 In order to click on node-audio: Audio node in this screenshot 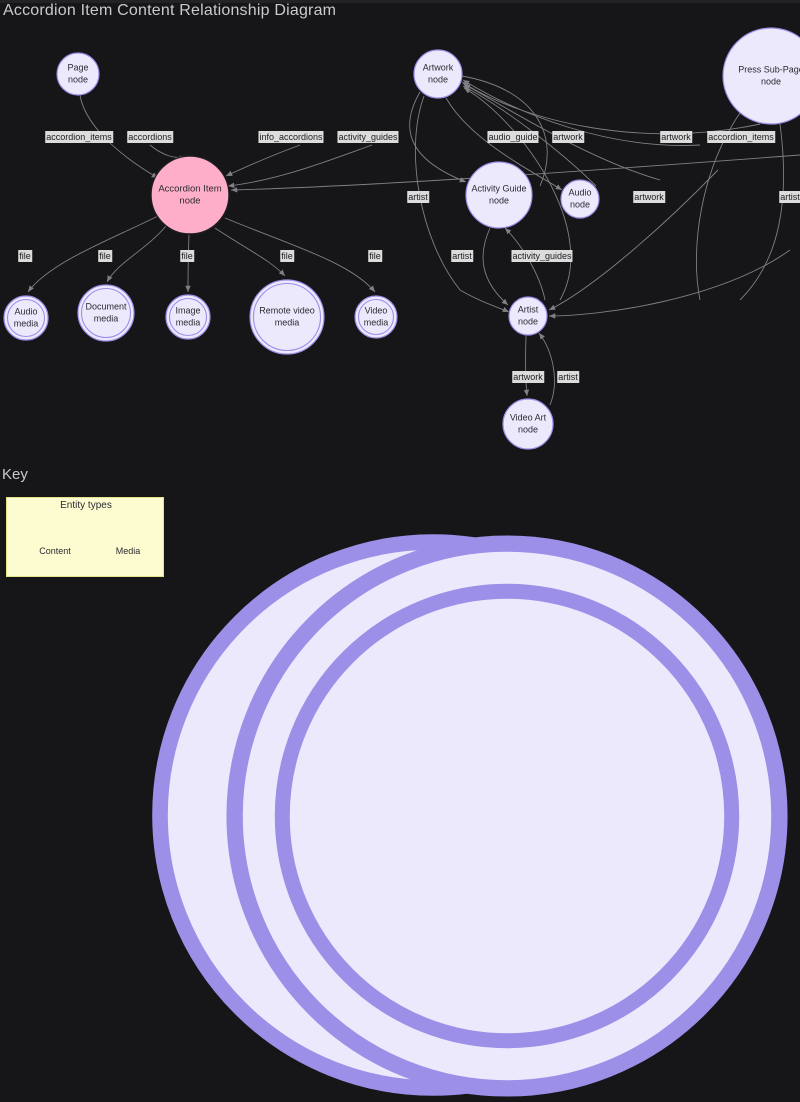, I will do `click(580, 199)`.